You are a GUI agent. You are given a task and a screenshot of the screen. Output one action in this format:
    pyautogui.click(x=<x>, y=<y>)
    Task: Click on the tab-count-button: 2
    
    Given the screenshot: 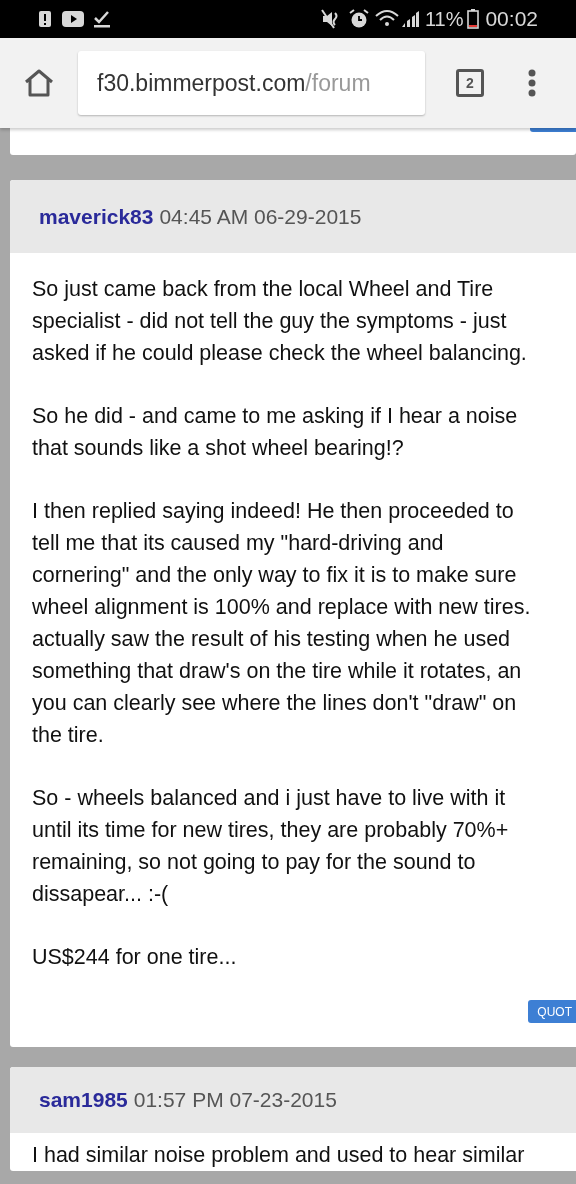 What is the action you would take?
    pyautogui.click(x=470, y=83)
    